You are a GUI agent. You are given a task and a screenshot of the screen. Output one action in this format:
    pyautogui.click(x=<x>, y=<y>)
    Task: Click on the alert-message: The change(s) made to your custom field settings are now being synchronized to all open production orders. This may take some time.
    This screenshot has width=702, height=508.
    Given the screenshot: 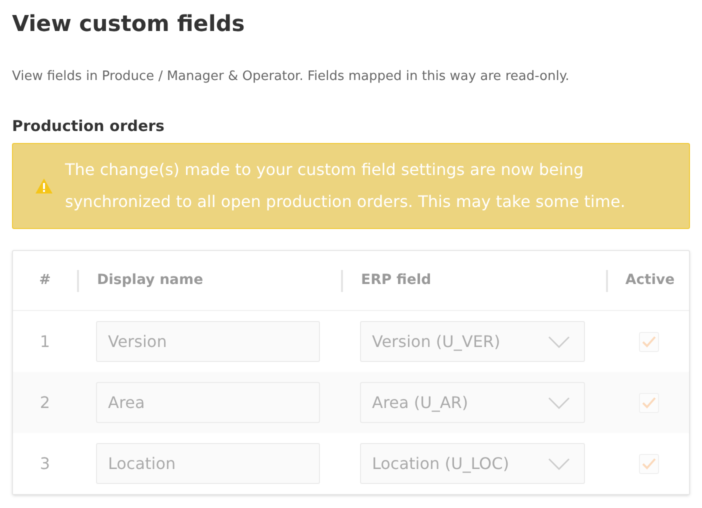 What is the action you would take?
    pyautogui.click(x=345, y=186)
    